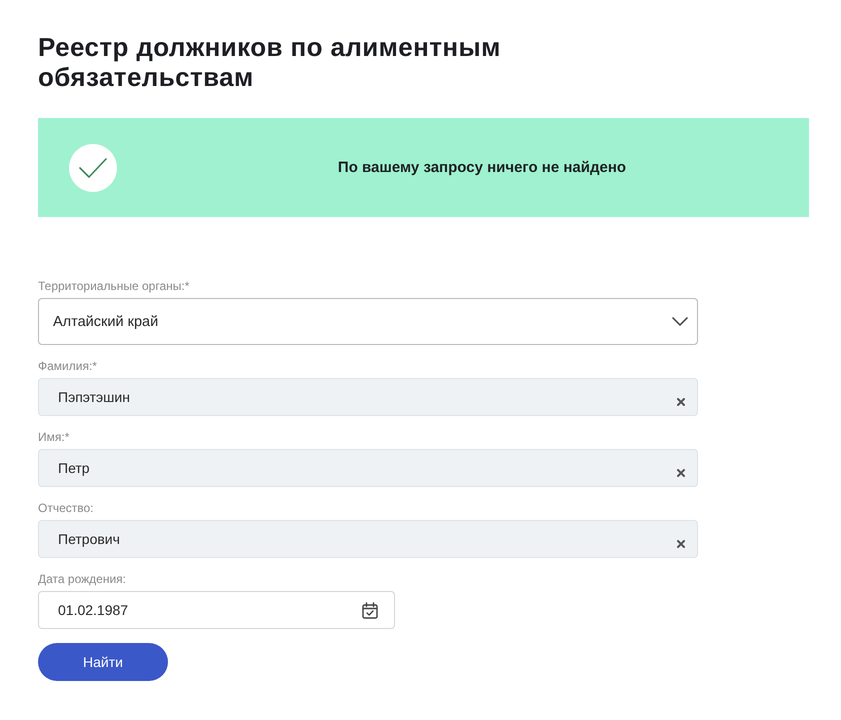 The width and height of the screenshot is (841, 720). Describe the element at coordinates (368, 539) in the screenshot. I see `text-field: Петрович` at that location.